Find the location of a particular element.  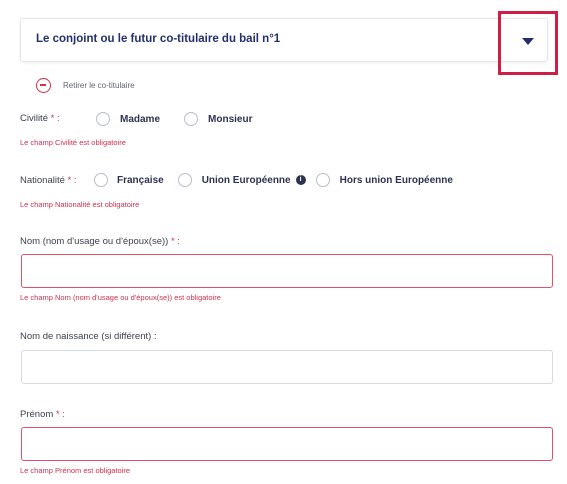

prenom-label: Prénom * : is located at coordinates (42, 414).